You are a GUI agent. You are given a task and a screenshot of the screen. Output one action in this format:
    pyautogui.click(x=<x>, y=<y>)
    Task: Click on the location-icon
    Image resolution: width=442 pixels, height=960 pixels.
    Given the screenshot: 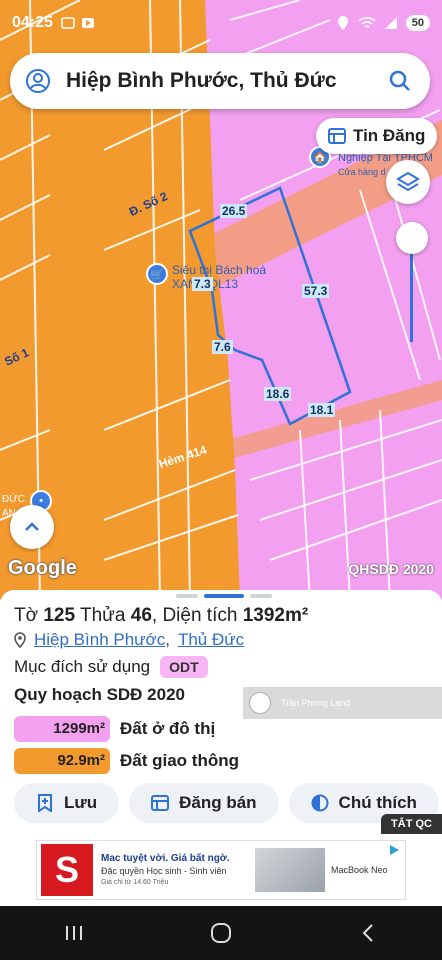 What is the action you would take?
    pyautogui.click(x=342, y=23)
    